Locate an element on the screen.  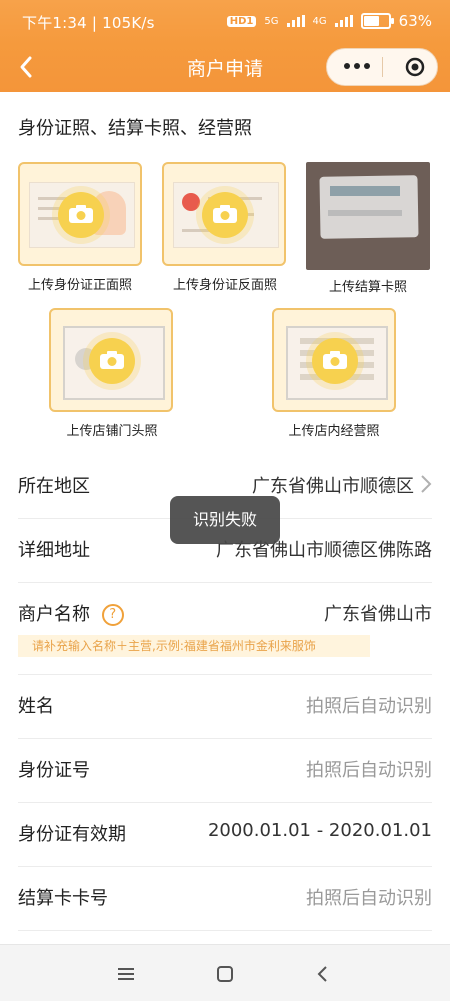
card-number-input: 拍照后自动识别 is located at coordinates (369, 897).